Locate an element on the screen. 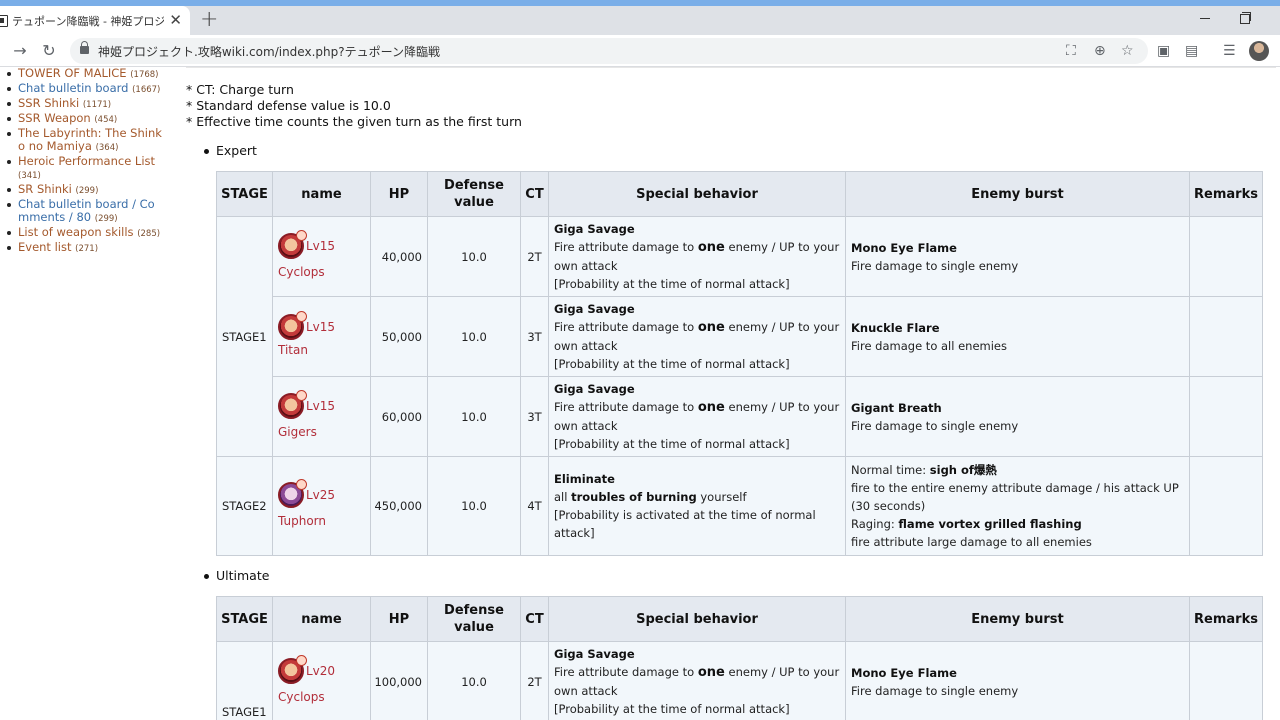  special-desc: all troubles of burning yourself is located at coordinates (697, 497).